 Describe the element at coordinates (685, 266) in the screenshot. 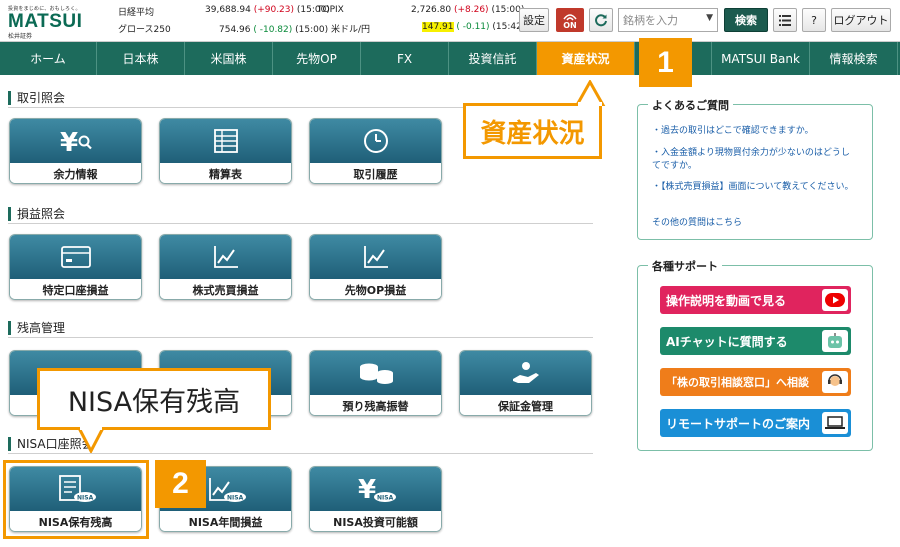

I see `support-title: 各種サポート` at that location.